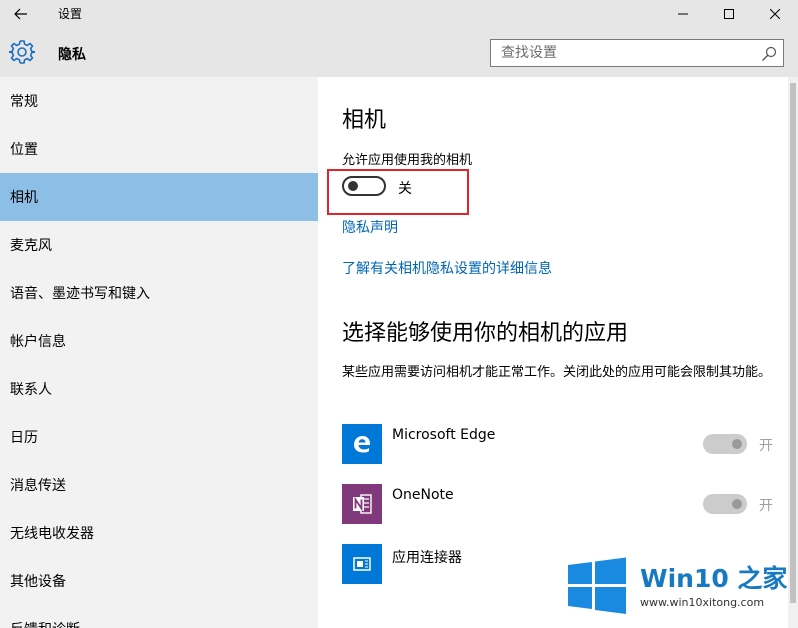 Image resolution: width=798 pixels, height=628 pixels. What do you see at coordinates (24, 438) in the screenshot?
I see `sidebar-item-label: 日历` at bounding box center [24, 438].